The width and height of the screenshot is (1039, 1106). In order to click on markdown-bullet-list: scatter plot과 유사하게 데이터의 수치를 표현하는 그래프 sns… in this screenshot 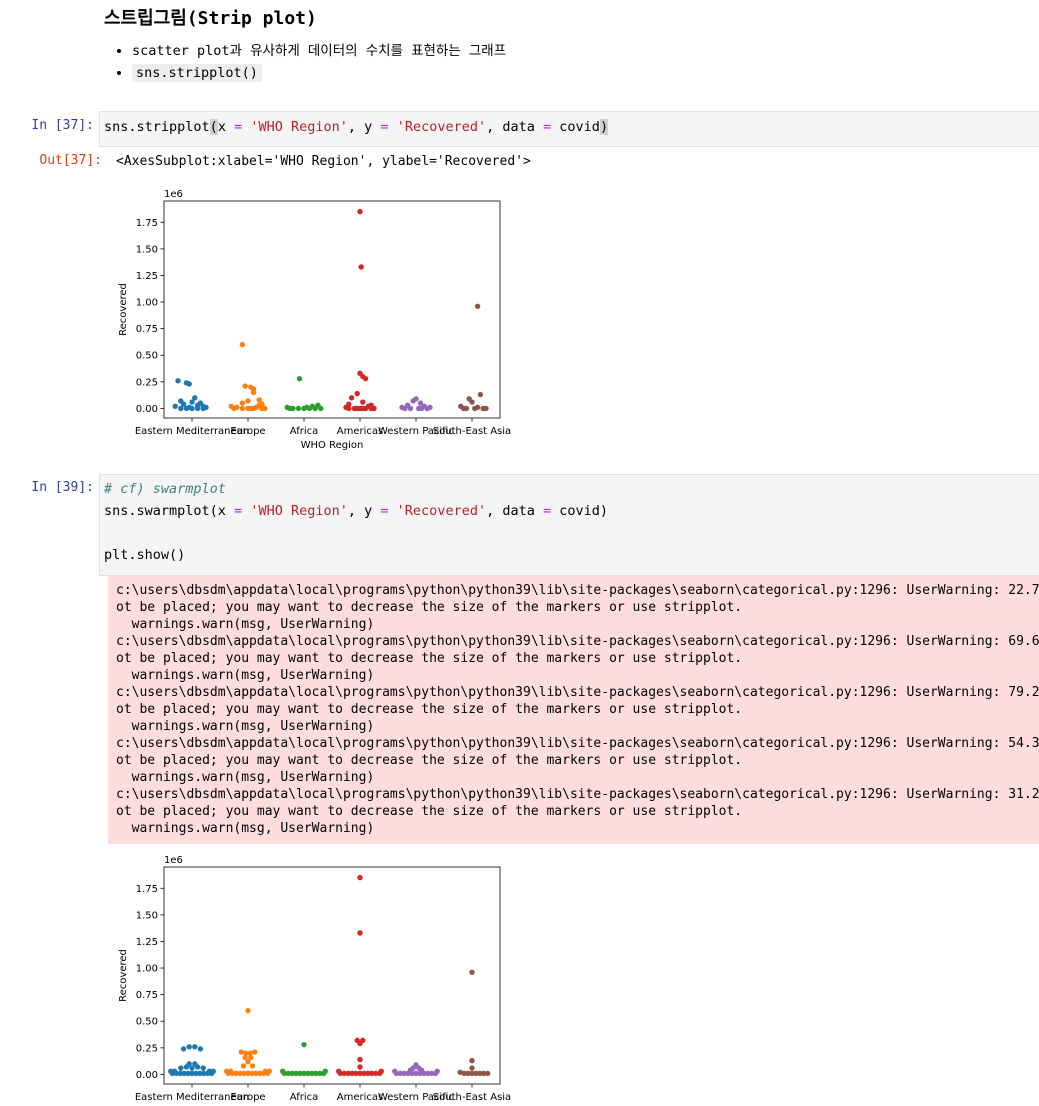, I will do `click(305, 62)`.